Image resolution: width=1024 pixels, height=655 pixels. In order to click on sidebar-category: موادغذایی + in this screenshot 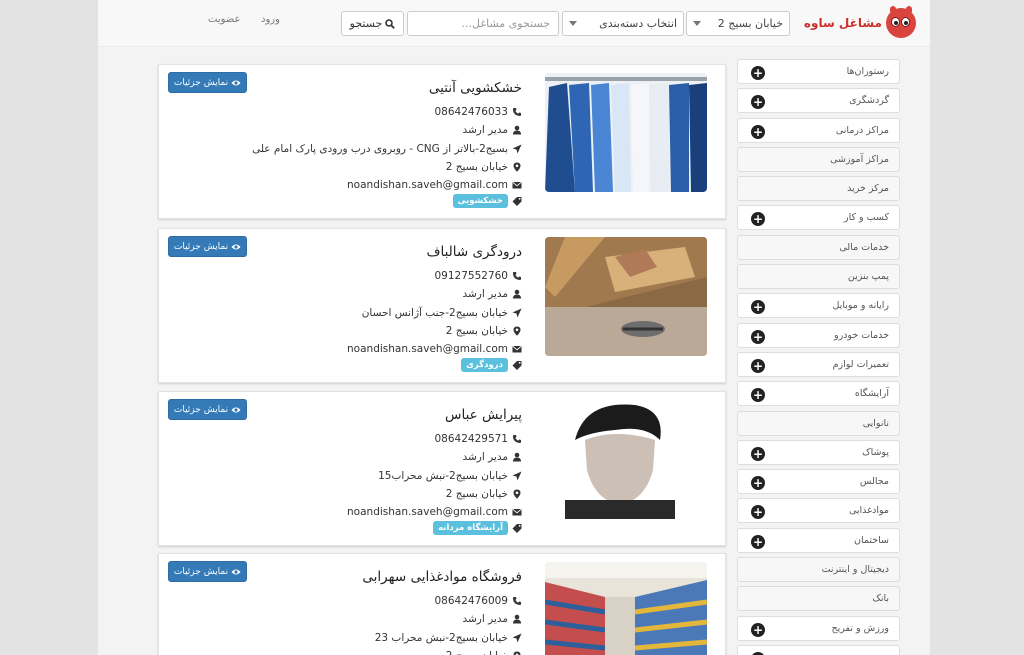, I will do `click(818, 511)`.